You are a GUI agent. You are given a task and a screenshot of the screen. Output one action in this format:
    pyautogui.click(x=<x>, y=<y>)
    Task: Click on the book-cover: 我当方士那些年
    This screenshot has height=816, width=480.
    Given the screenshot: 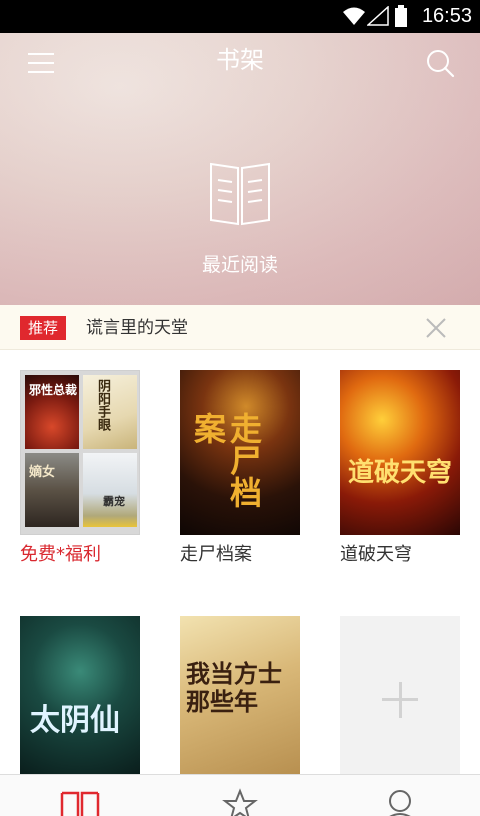 What is the action you would take?
    pyautogui.click(x=240, y=695)
    